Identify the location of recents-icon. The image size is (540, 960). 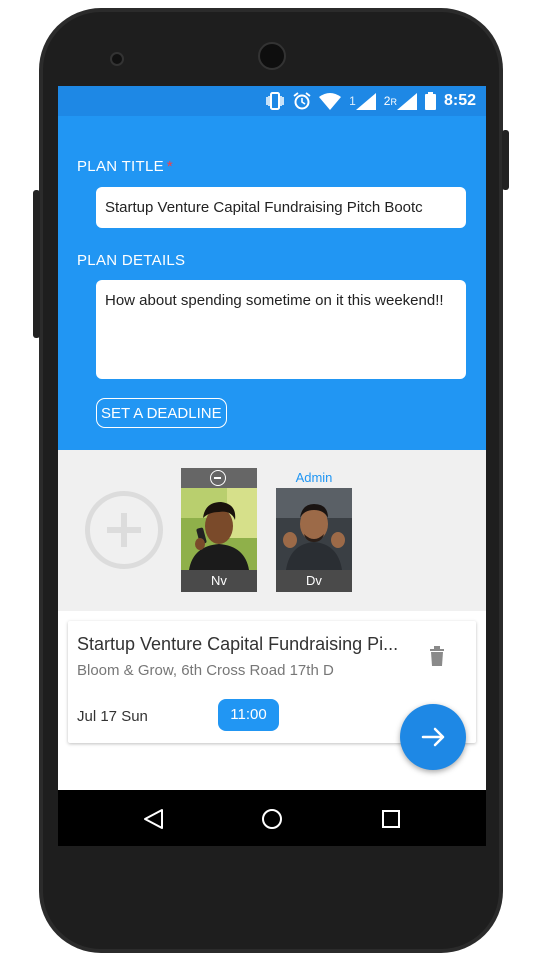
(391, 819).